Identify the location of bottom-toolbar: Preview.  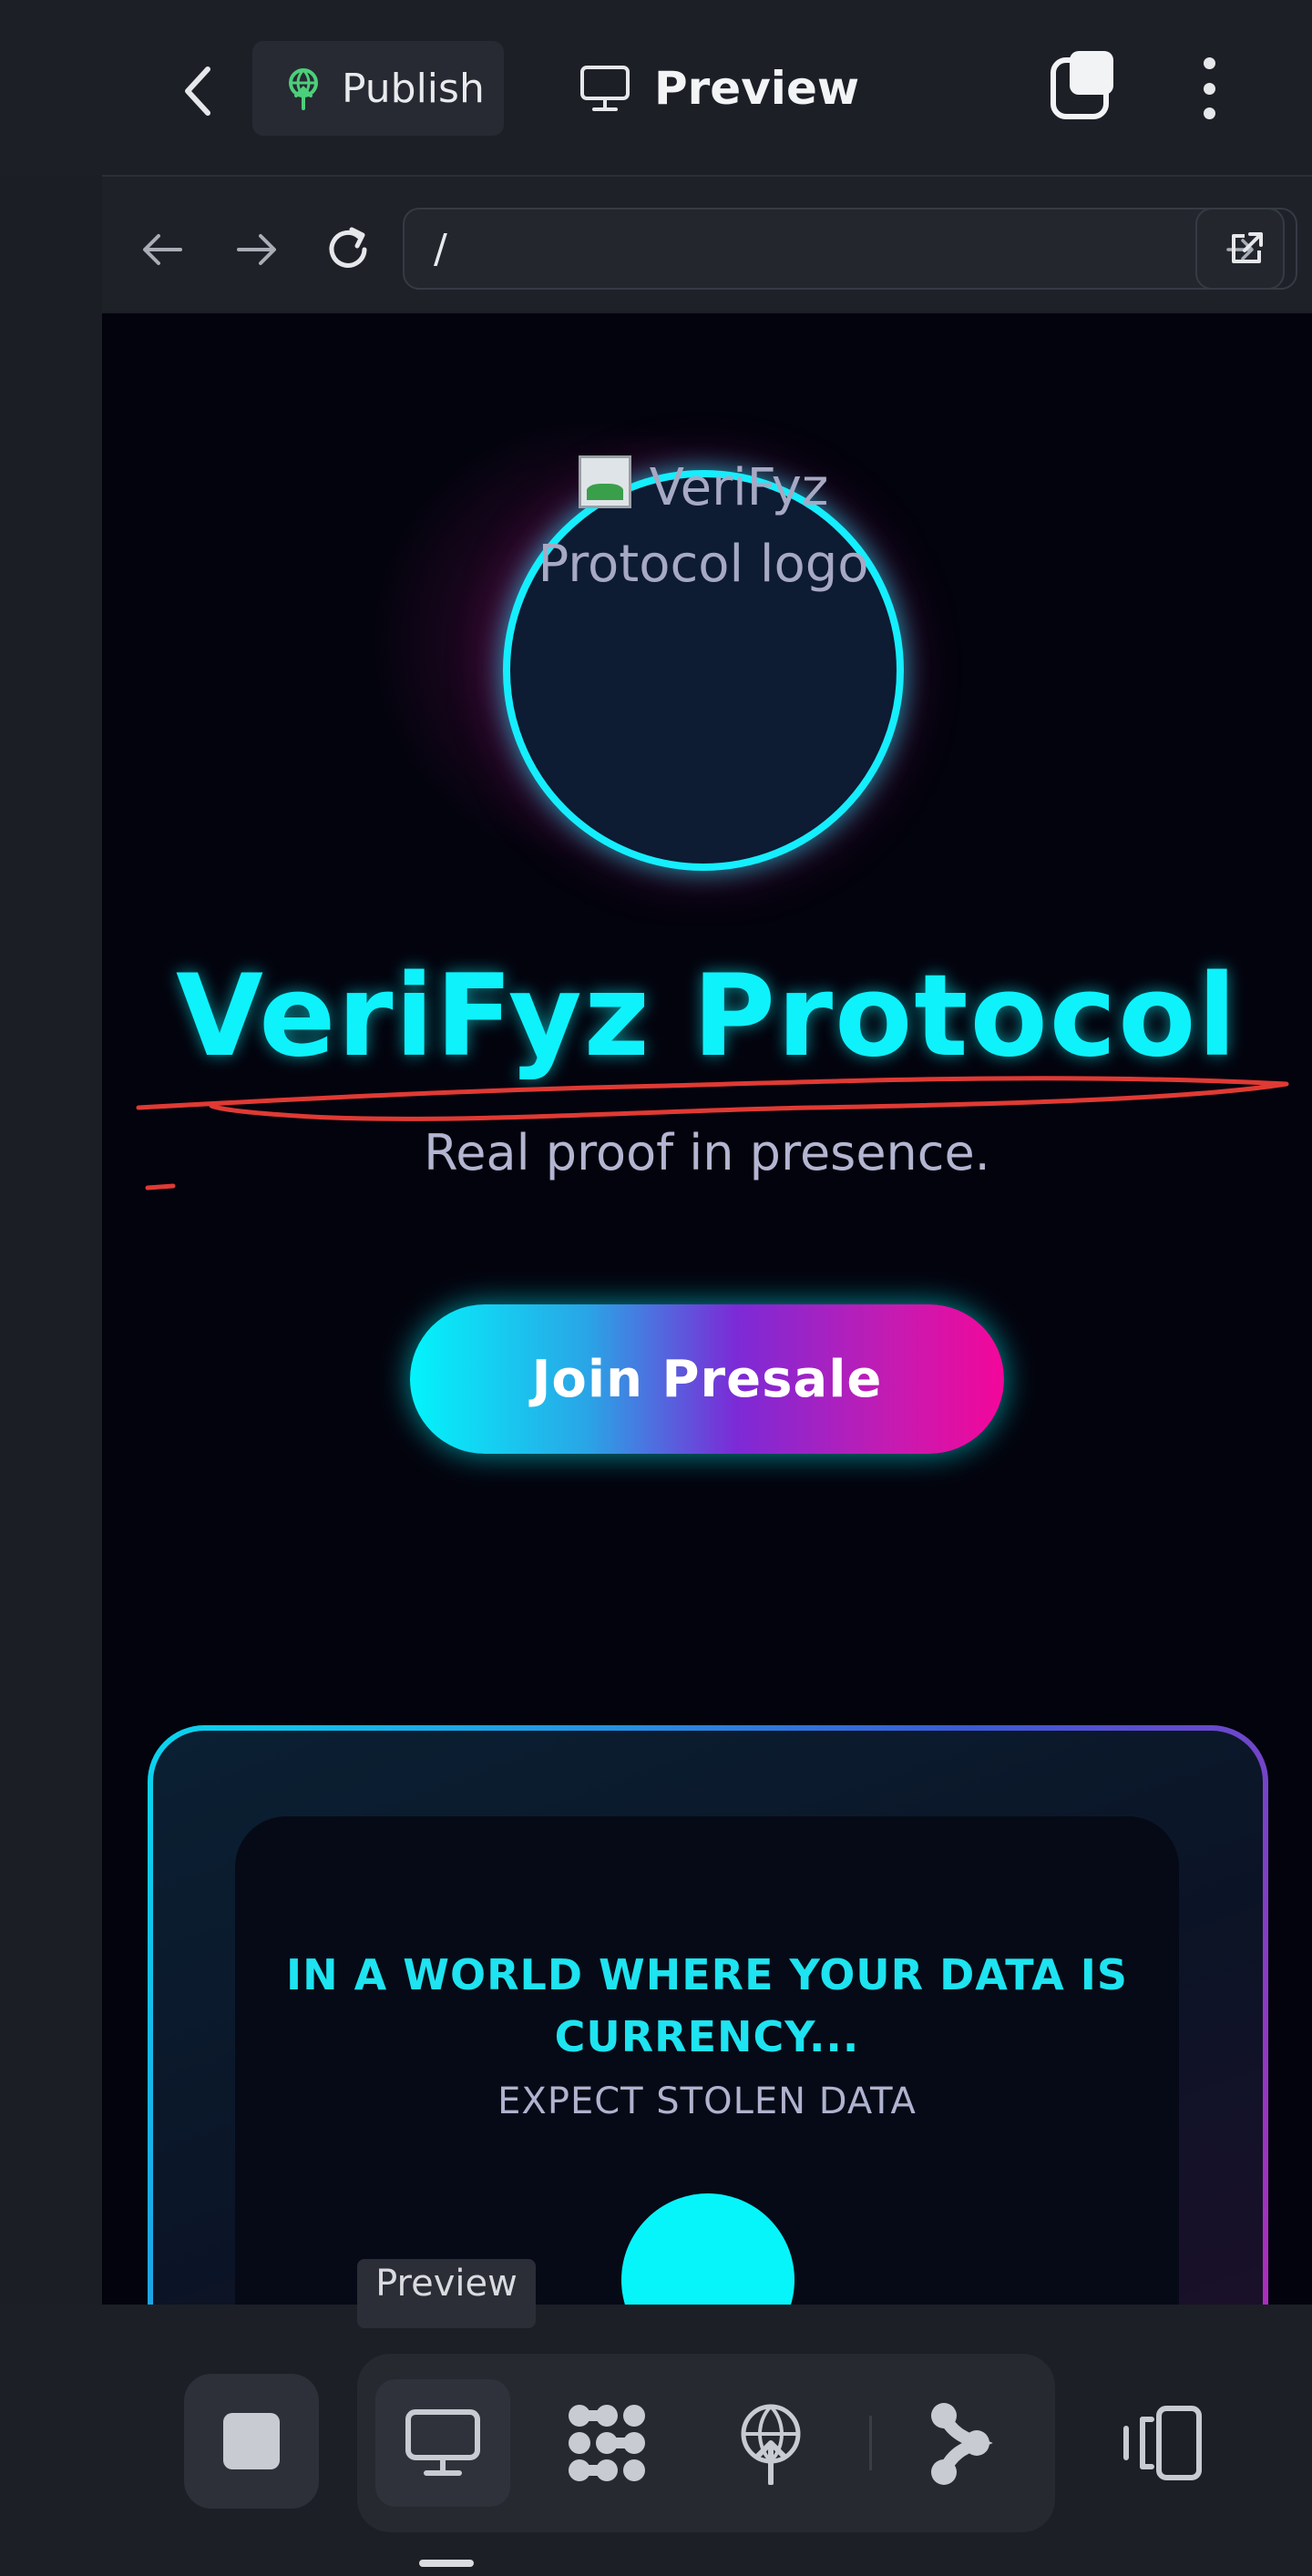
(656, 2418).